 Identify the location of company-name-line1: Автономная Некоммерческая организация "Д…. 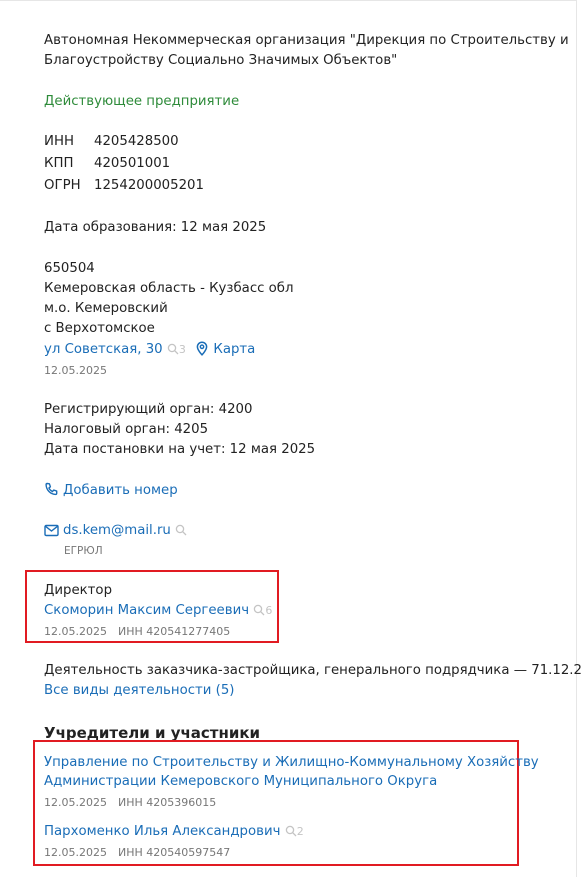
(306, 40).